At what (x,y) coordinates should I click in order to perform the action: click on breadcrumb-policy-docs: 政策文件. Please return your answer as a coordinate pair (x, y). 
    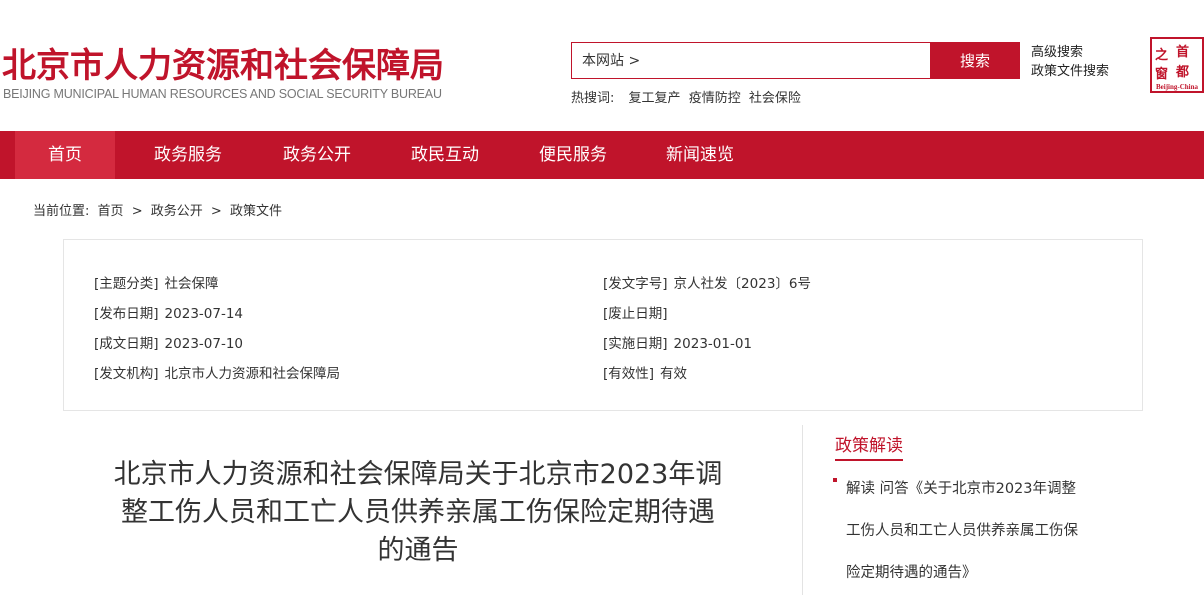
    Looking at the image, I should click on (256, 211).